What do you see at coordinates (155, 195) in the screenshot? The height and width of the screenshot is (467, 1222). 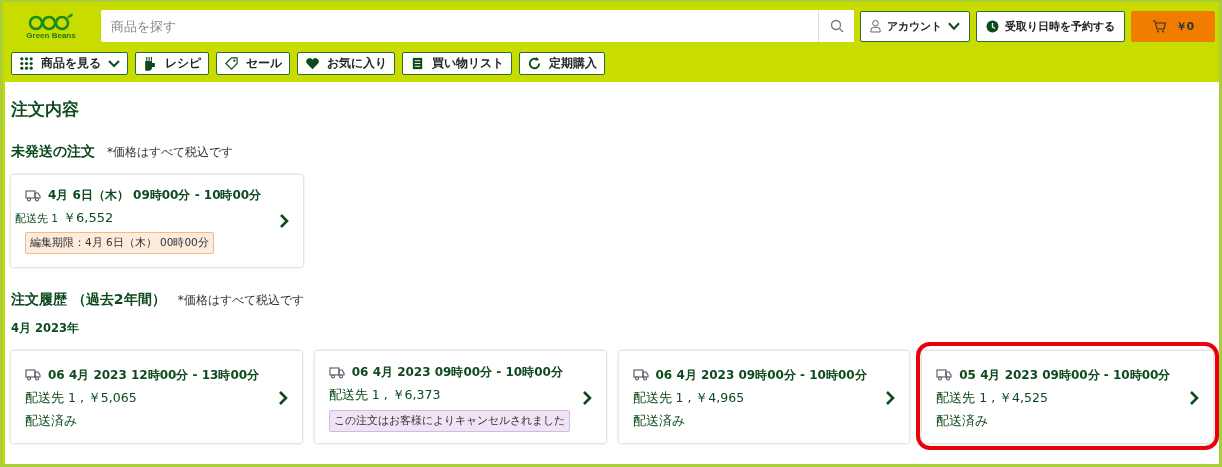 I see `order-title: 4月 6日（木） 09時00分 - 10時00分` at bounding box center [155, 195].